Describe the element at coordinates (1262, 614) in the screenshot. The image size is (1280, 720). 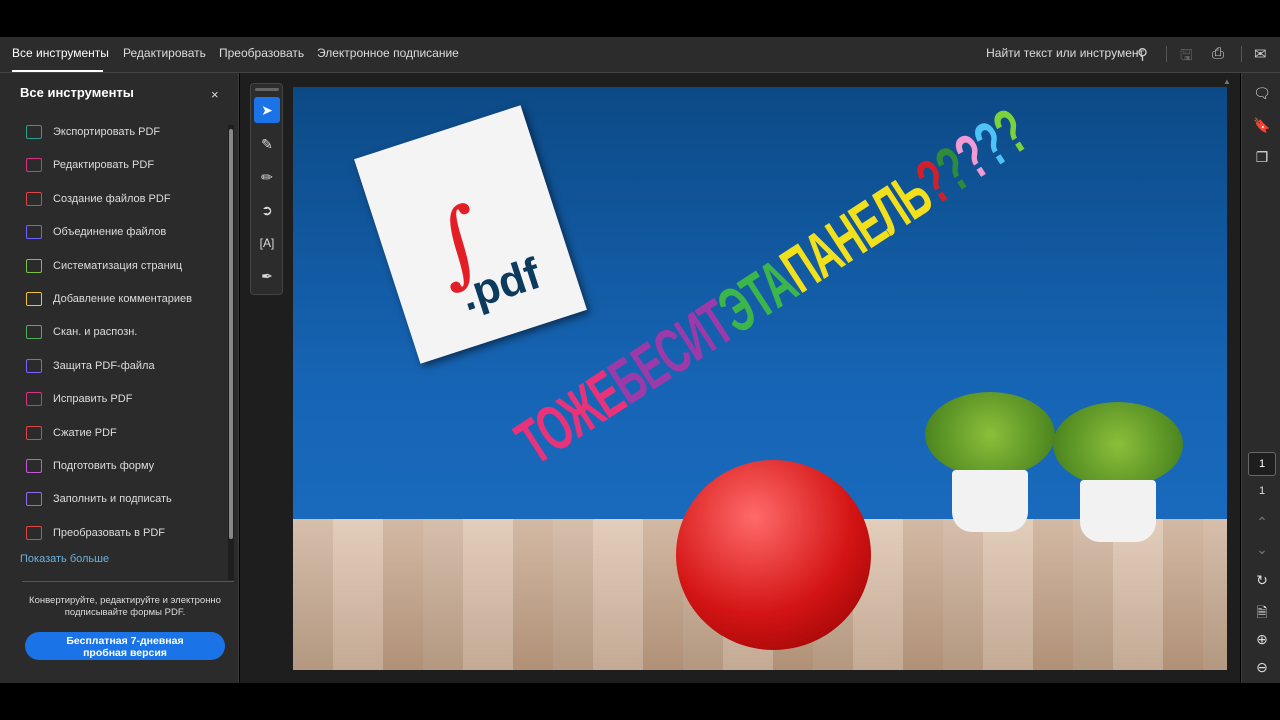
I see `extract-page-icon: 🗎` at that location.